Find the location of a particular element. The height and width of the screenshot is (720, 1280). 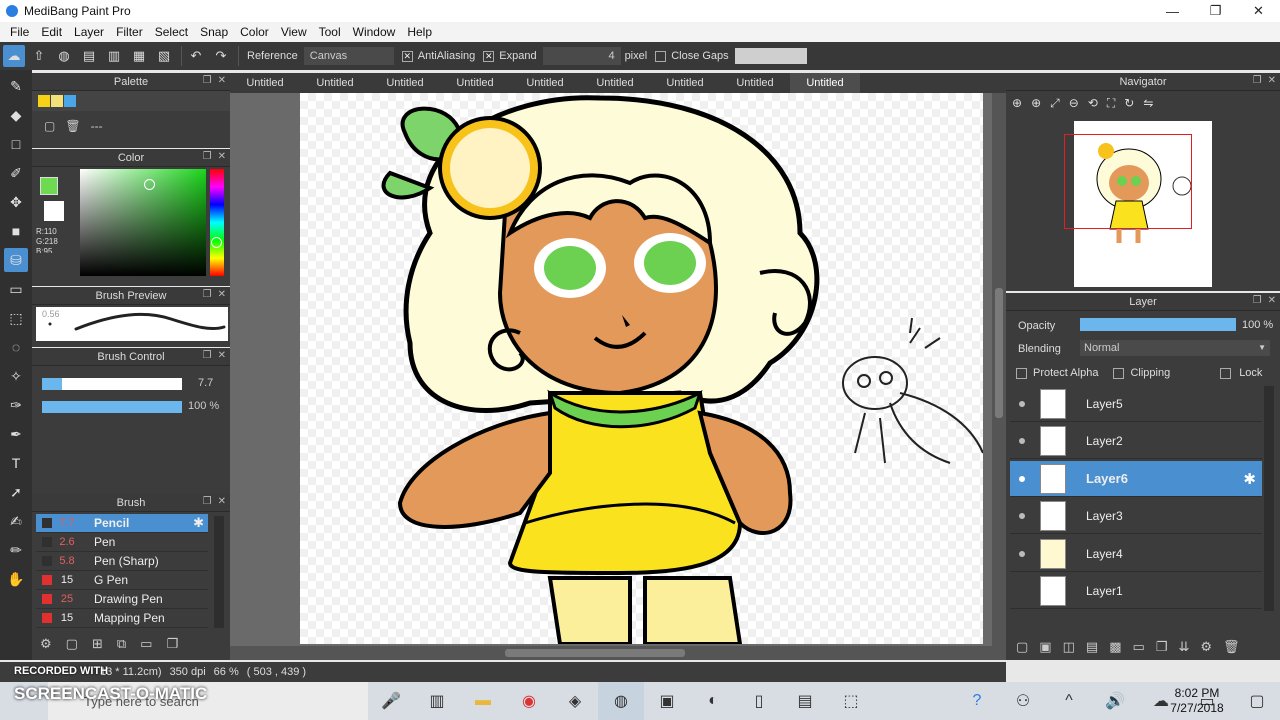

layer-list-scrollbar is located at coordinates (1269, 498).